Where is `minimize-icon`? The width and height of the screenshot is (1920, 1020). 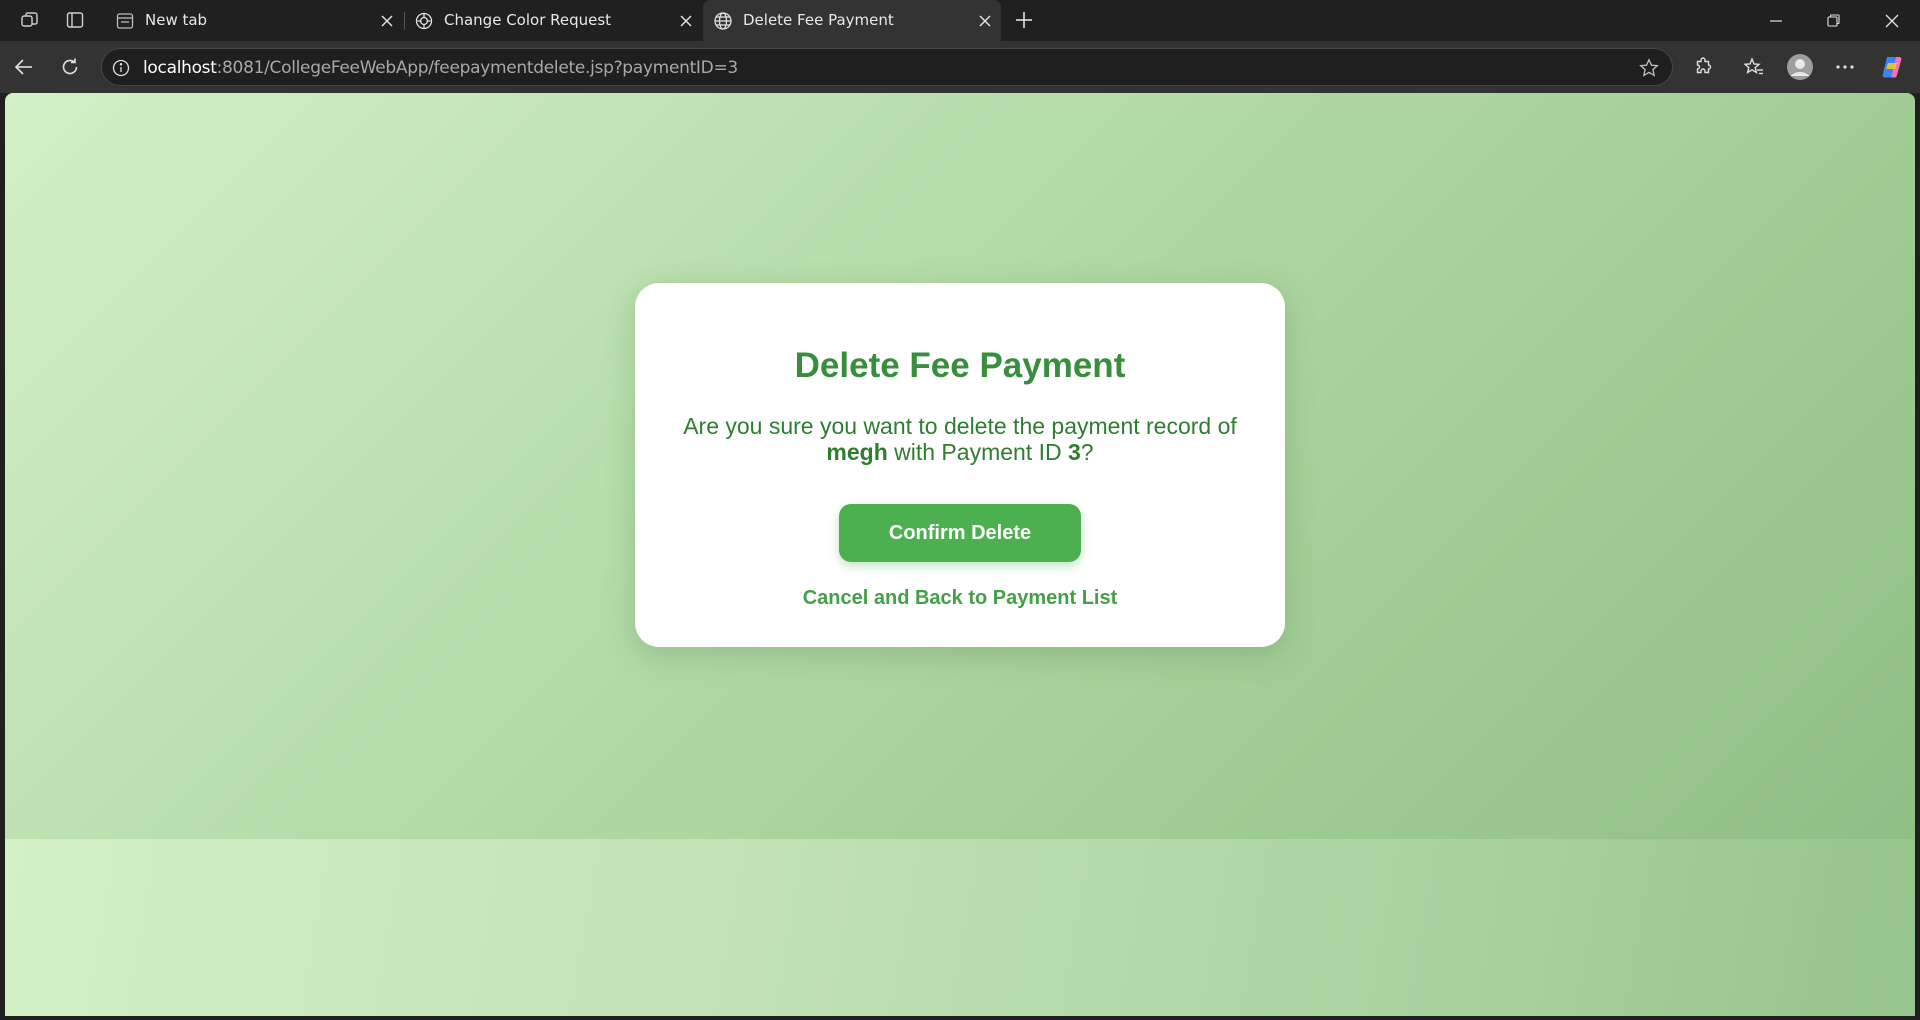
minimize-icon is located at coordinates (1775, 20).